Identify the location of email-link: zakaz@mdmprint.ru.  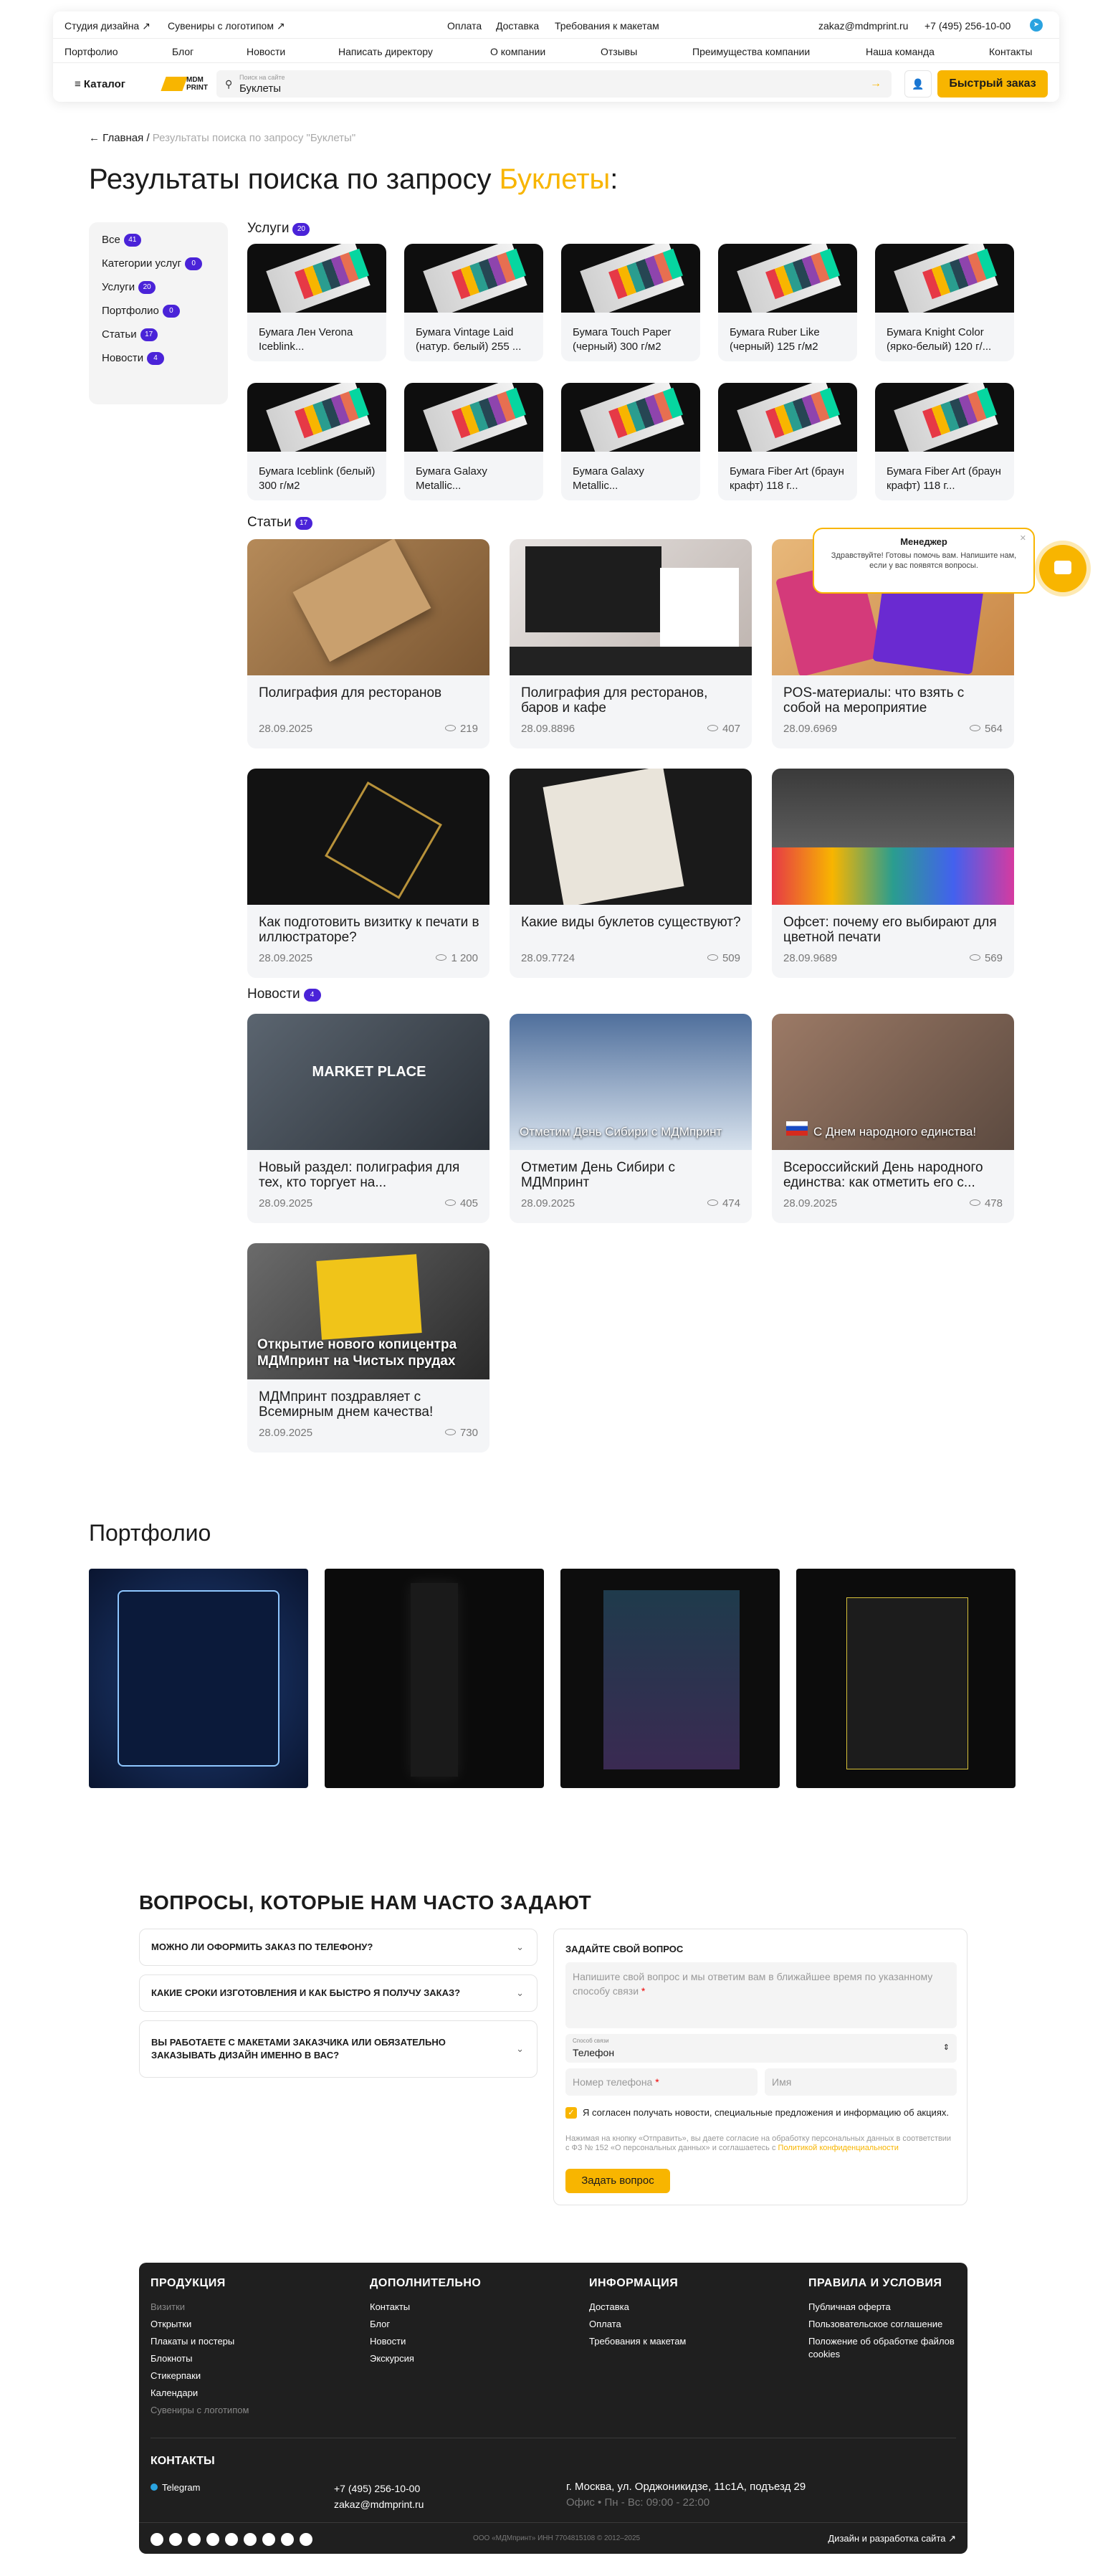
(863, 26).